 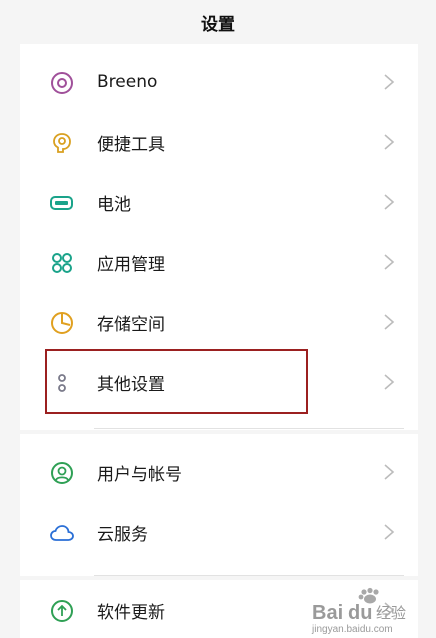 What do you see at coordinates (62, 83) in the screenshot?
I see `breeno-icon` at bounding box center [62, 83].